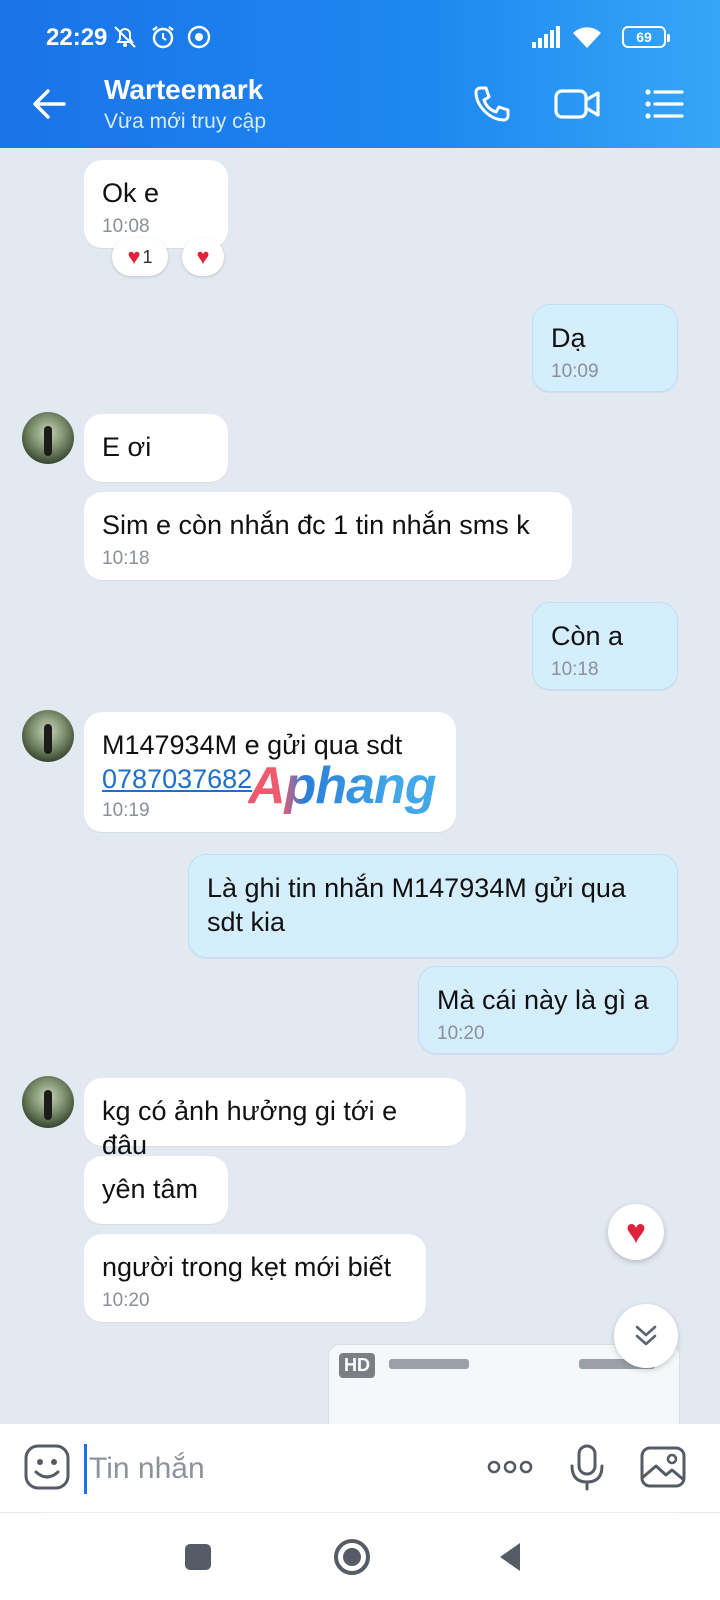 This screenshot has height=1600, width=720. What do you see at coordinates (546, 37) in the screenshot?
I see `signal-icon` at bounding box center [546, 37].